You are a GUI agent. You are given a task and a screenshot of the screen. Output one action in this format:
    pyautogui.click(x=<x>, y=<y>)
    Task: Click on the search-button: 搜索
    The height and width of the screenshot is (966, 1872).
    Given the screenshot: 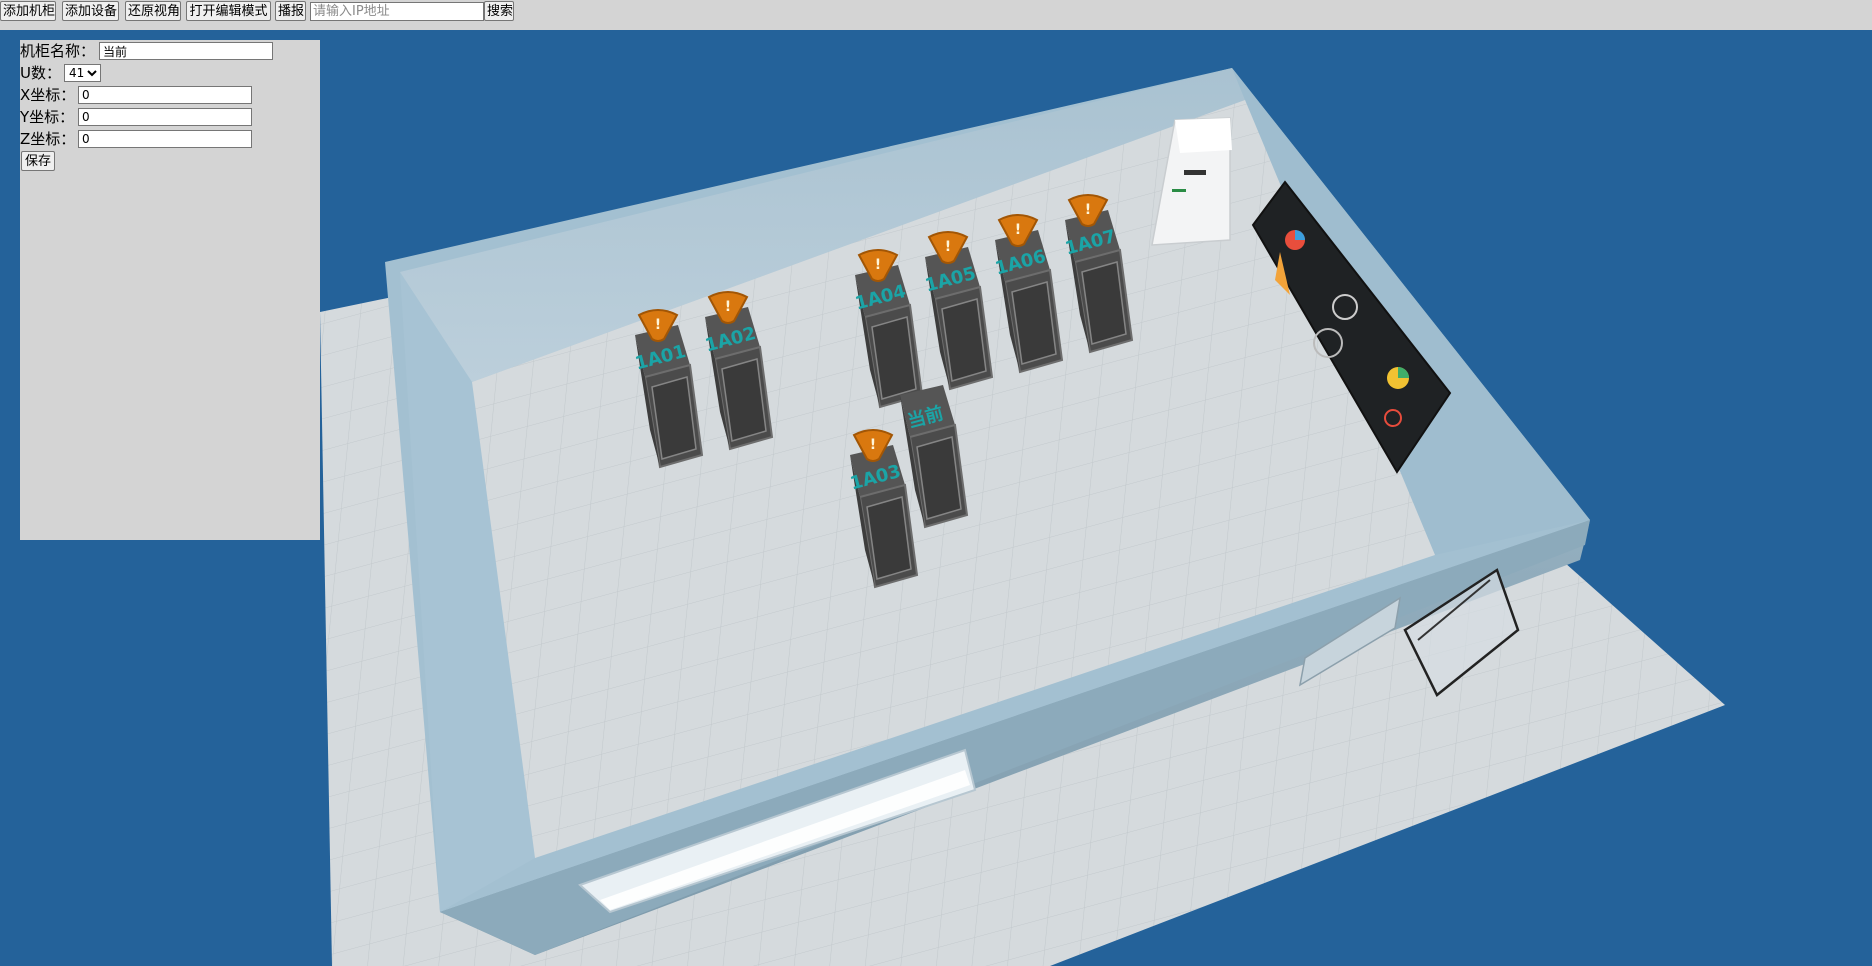 What is the action you would take?
    pyautogui.click(x=499, y=11)
    